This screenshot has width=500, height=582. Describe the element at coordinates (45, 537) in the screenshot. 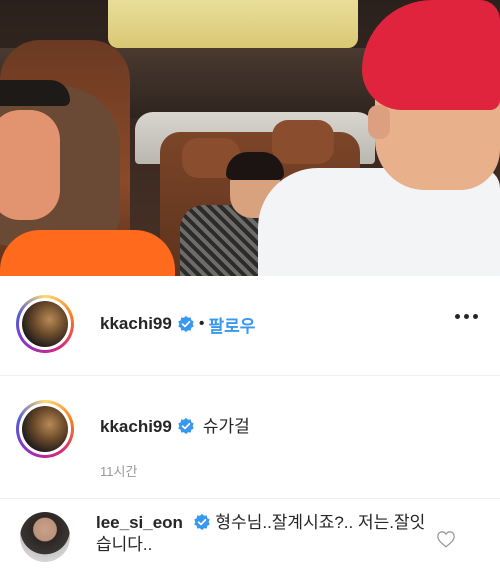

I see `commenter-avatar` at that location.